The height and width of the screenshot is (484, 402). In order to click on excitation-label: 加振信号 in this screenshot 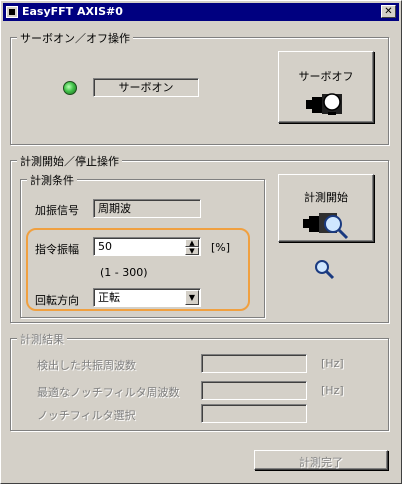, I will do `click(57, 210)`.